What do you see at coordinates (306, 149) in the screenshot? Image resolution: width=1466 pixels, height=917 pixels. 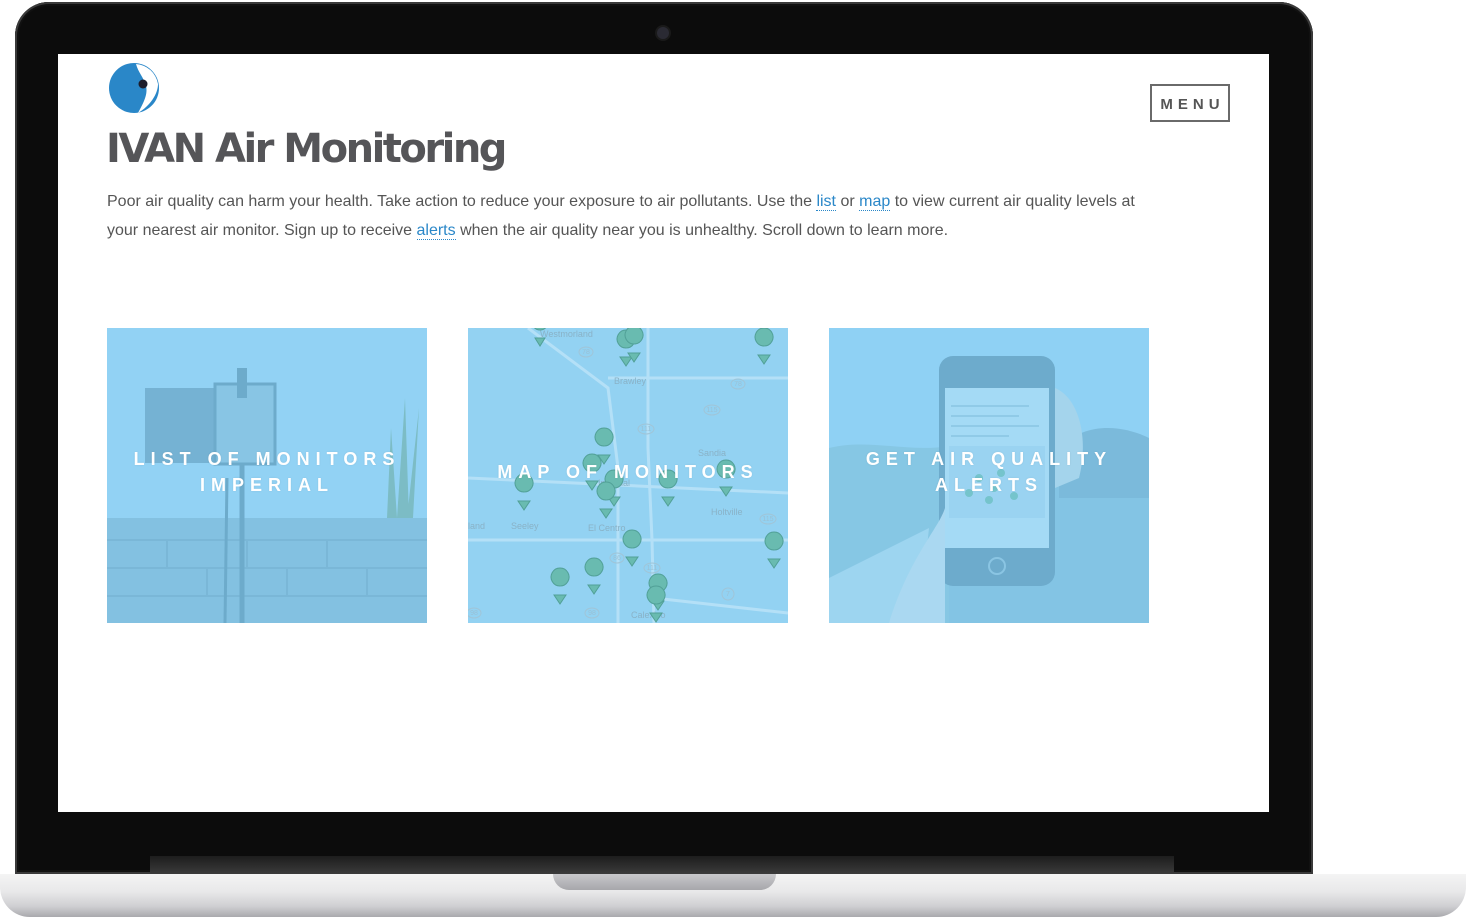 I see `page-title: IVAN Air Monitoring` at bounding box center [306, 149].